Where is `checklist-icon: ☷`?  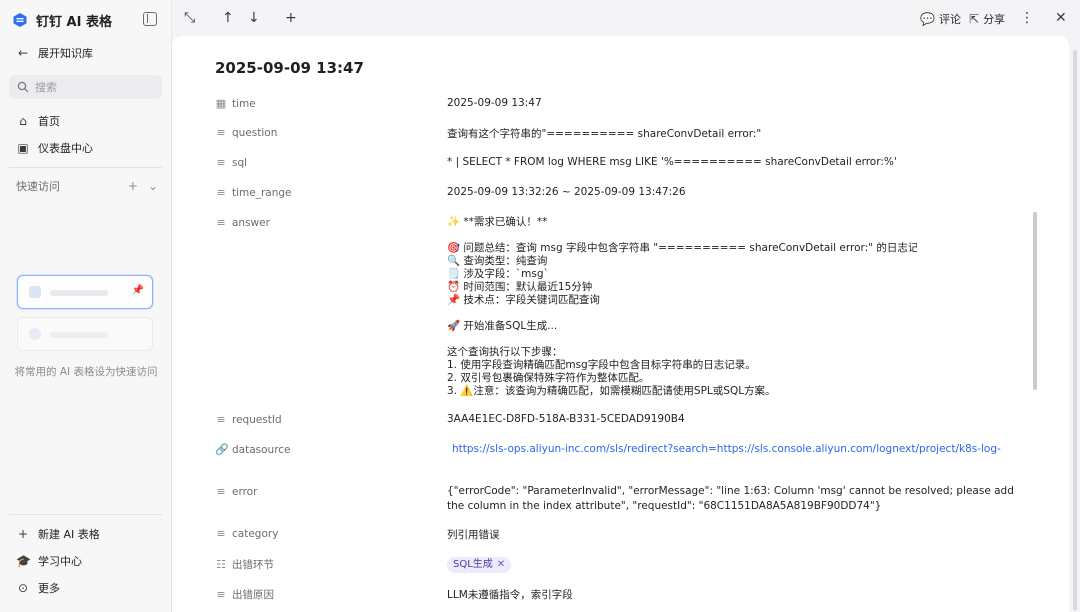
checklist-icon: ☷ is located at coordinates (221, 564).